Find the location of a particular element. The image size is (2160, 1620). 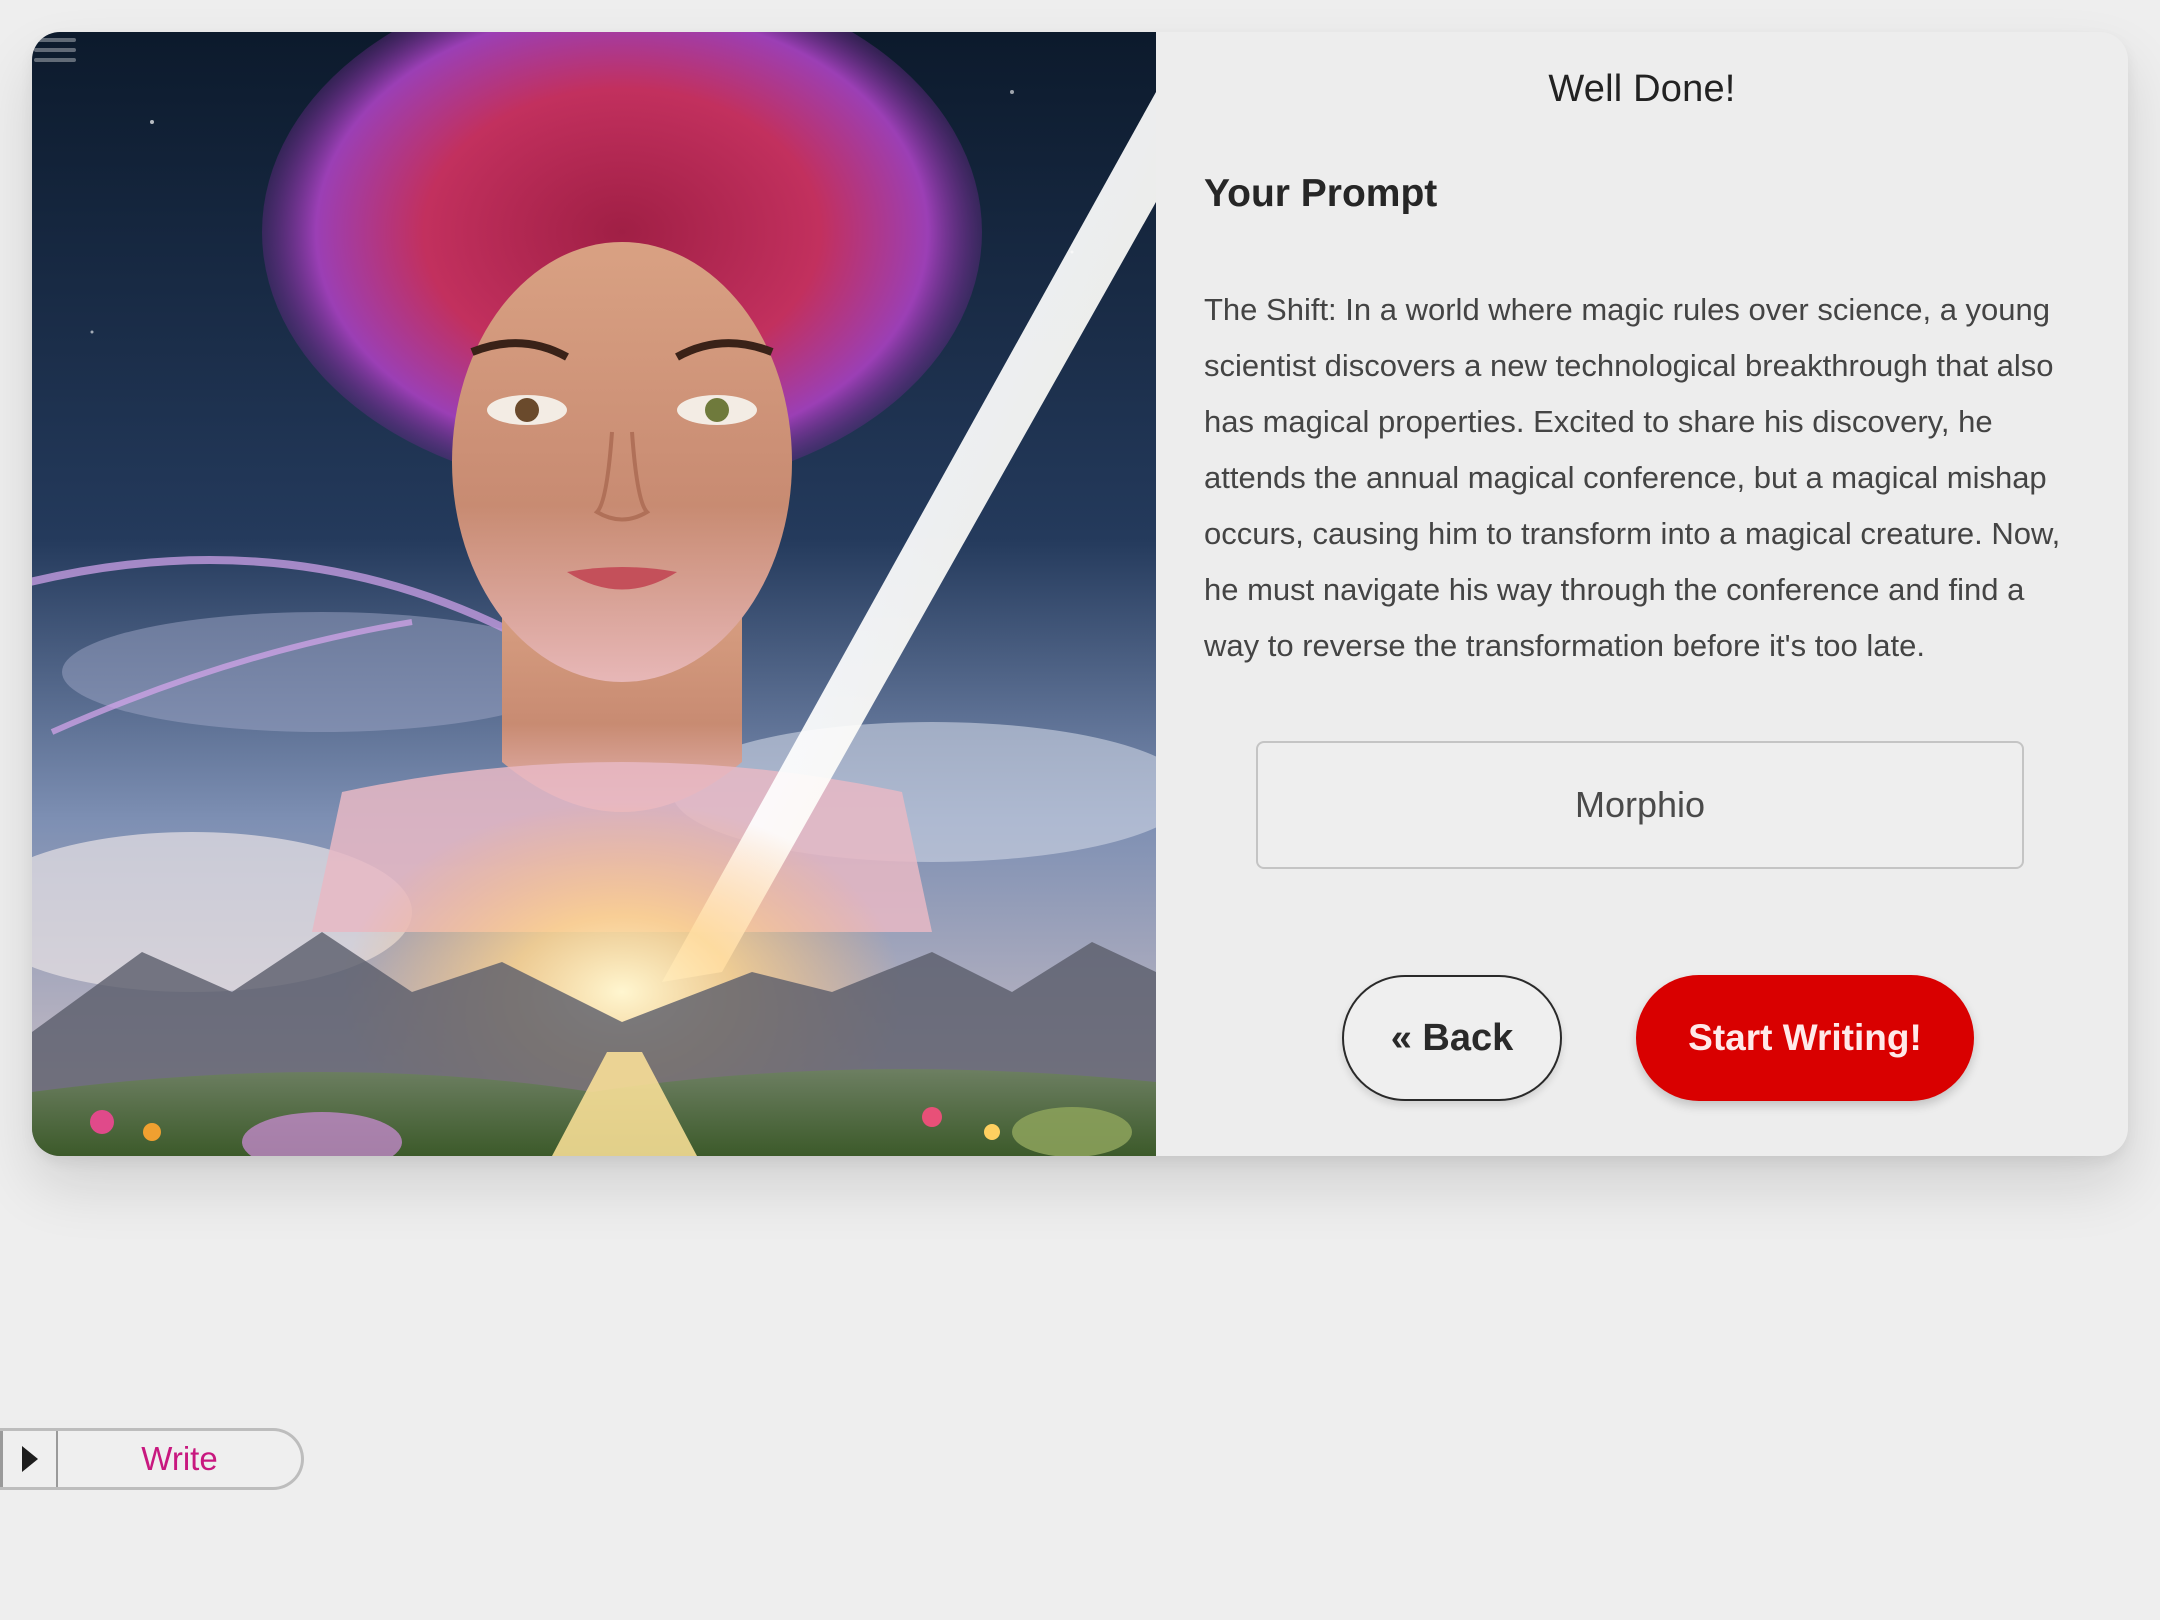

character-name-value: Morphio is located at coordinates (1640, 804).